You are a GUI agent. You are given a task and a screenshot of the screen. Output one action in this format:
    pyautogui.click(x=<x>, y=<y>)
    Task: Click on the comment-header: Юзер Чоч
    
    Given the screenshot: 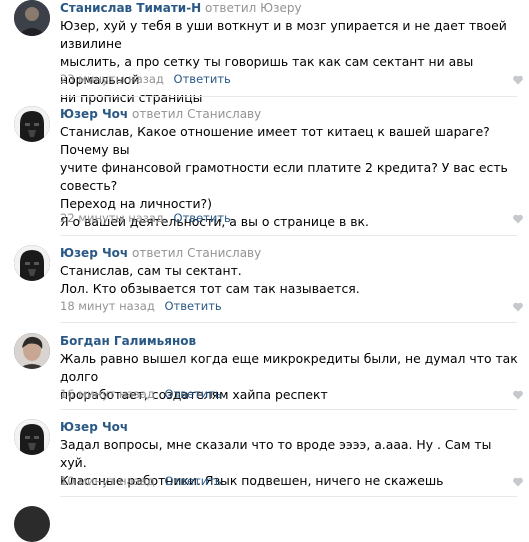 What is the action you would take?
    pyautogui.click(x=94, y=427)
    